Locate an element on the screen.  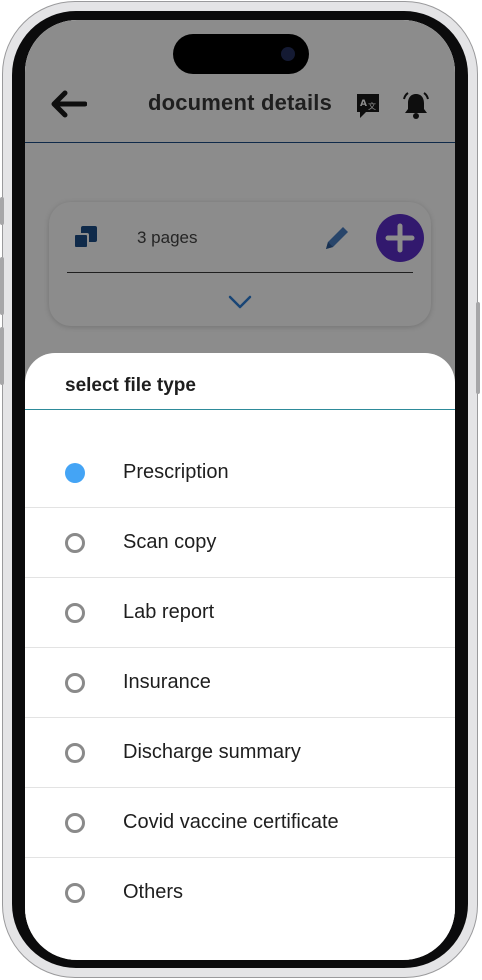
file-type-option-label: Scan copy is located at coordinates (170, 542).